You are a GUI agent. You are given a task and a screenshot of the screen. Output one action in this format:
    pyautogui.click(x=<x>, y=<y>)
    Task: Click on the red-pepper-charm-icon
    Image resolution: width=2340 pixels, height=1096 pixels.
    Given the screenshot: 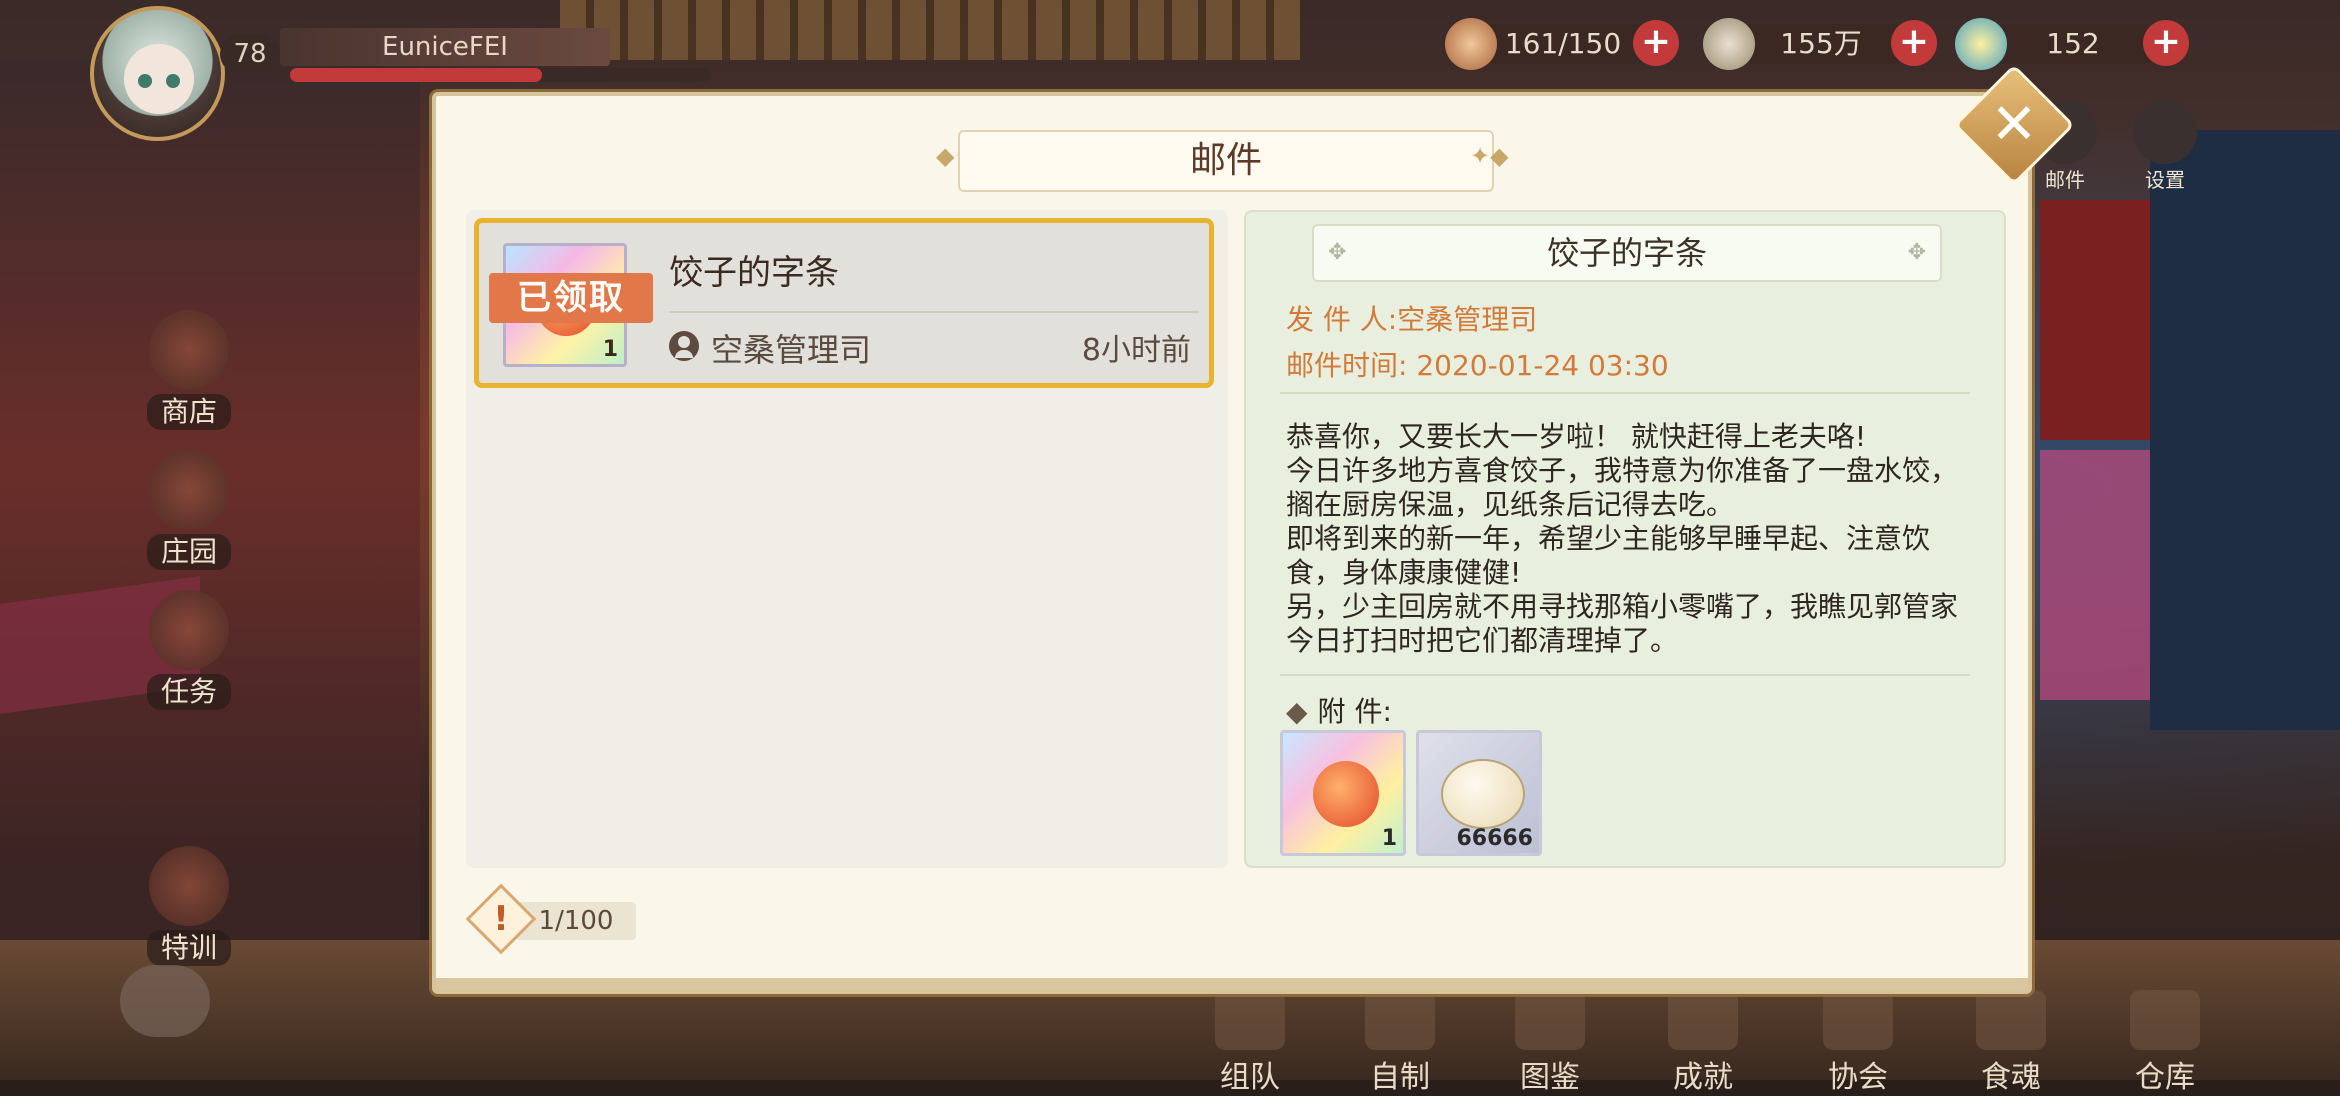 What is the action you would take?
    pyautogui.click(x=1346, y=794)
    